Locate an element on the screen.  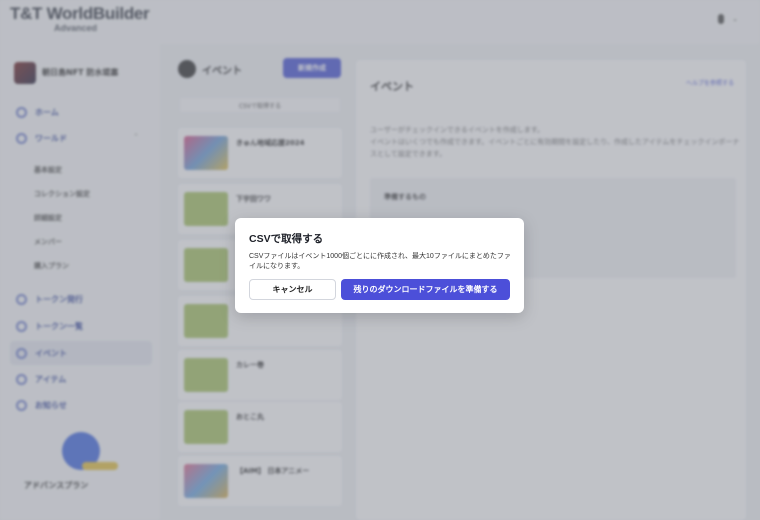
dialog-title: CSVで取得する is located at coordinates (286, 239).